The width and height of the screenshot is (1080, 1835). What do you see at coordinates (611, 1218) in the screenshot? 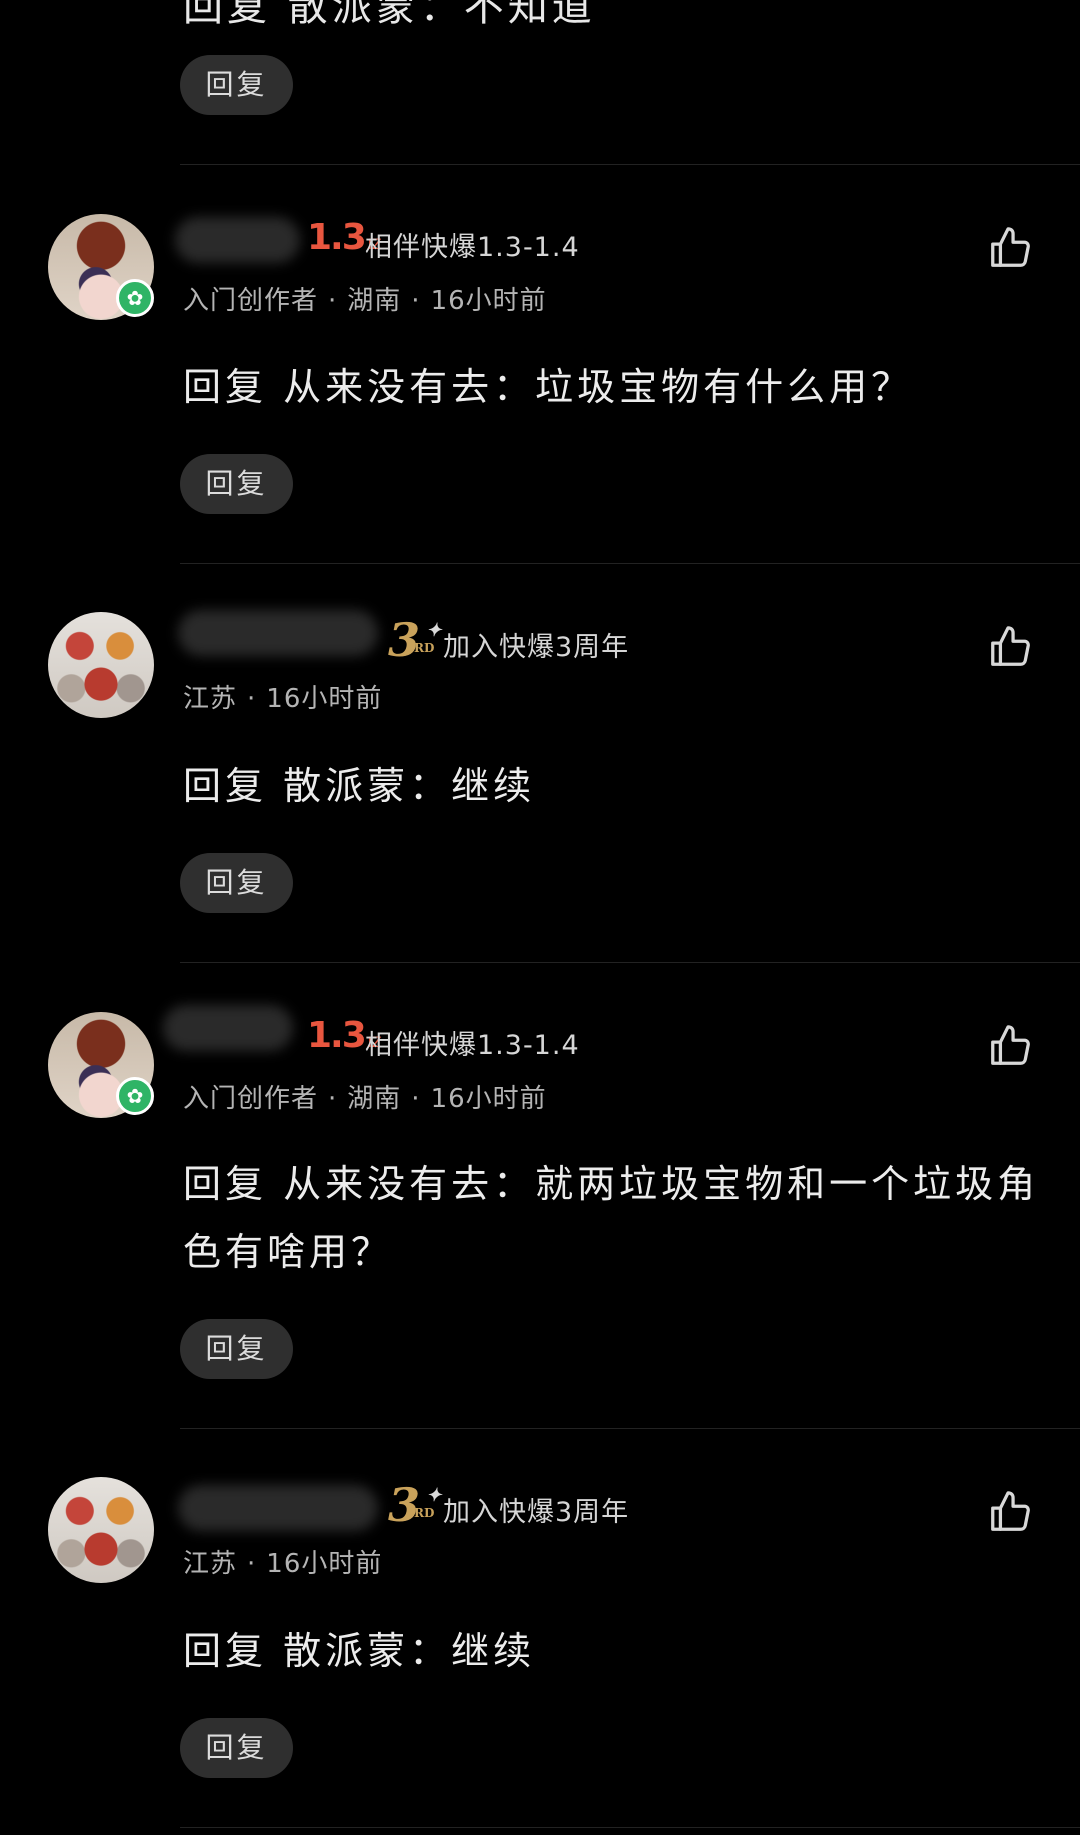
I see `comment-content: 回复 从来没有去：就两垃圾宝物和一个垃圾角色有啥用？` at bounding box center [611, 1218].